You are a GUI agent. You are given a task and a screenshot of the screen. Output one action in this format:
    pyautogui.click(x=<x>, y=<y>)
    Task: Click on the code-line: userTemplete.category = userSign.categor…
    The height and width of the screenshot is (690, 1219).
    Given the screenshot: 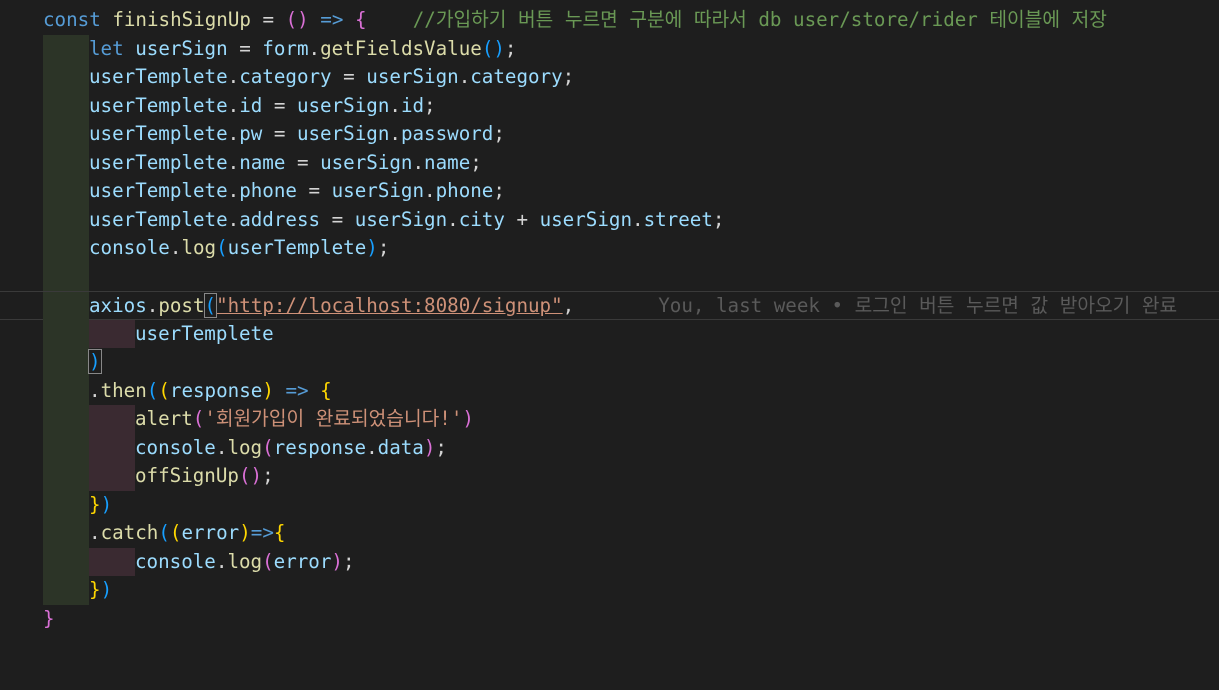 What is the action you would take?
    pyautogui.click(x=609, y=77)
    